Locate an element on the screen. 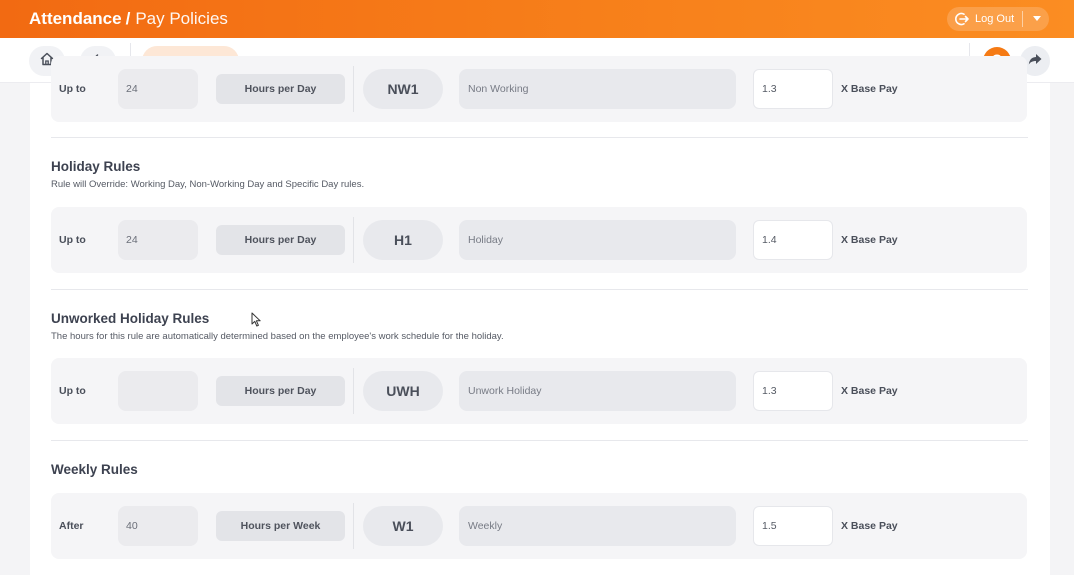  hours-input is located at coordinates (158, 391).